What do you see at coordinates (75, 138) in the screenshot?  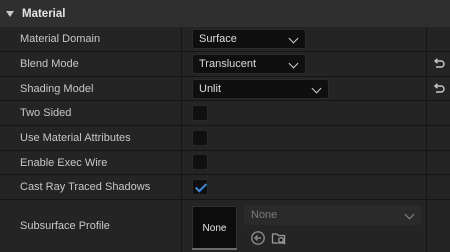 I see `property-label: Use Material Attributes` at bounding box center [75, 138].